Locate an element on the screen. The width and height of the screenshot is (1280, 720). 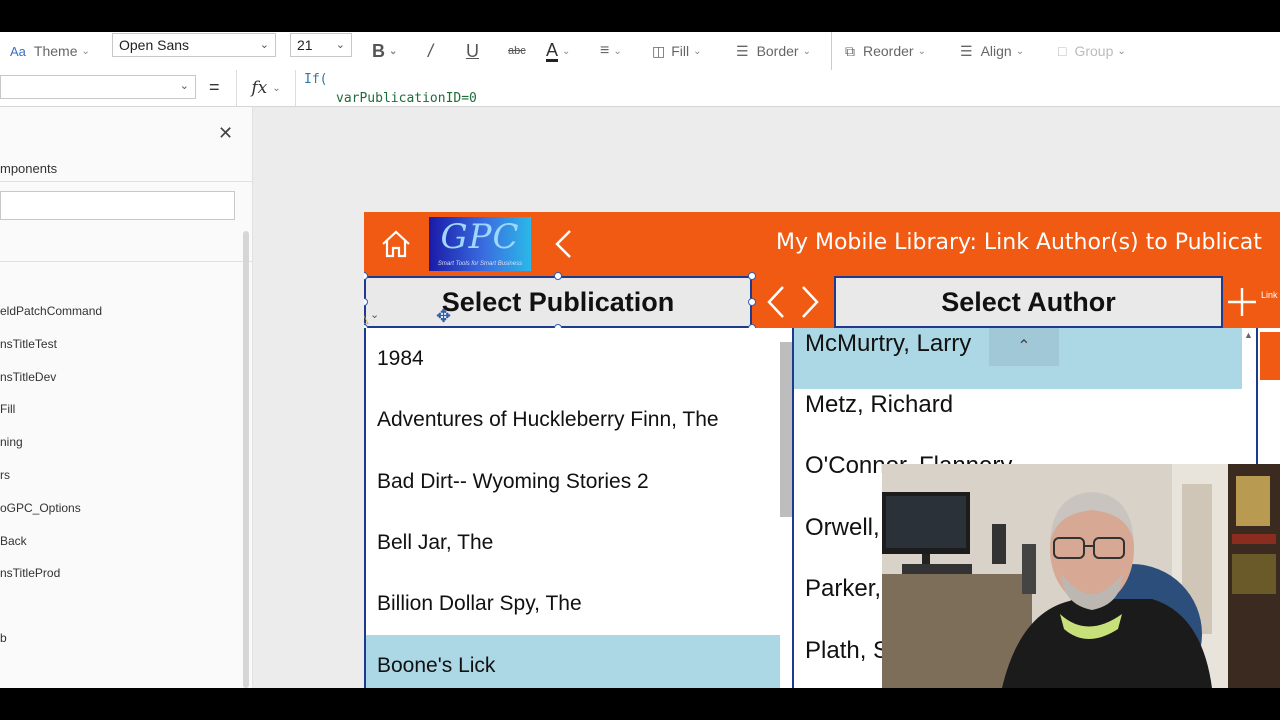
chevron-up-icon: ⌃ is located at coordinates (1024, 347).